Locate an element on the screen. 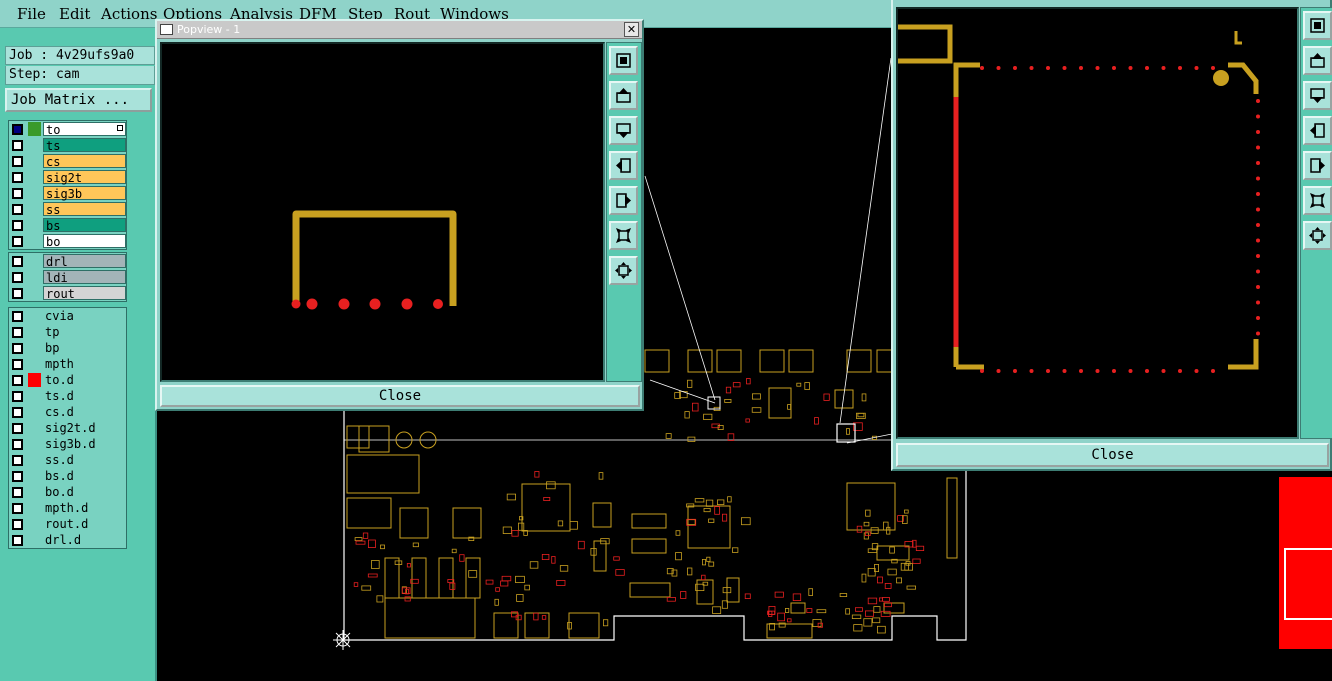  layer-row-sig2t-d: sig2t.d is located at coordinates (67, 428).